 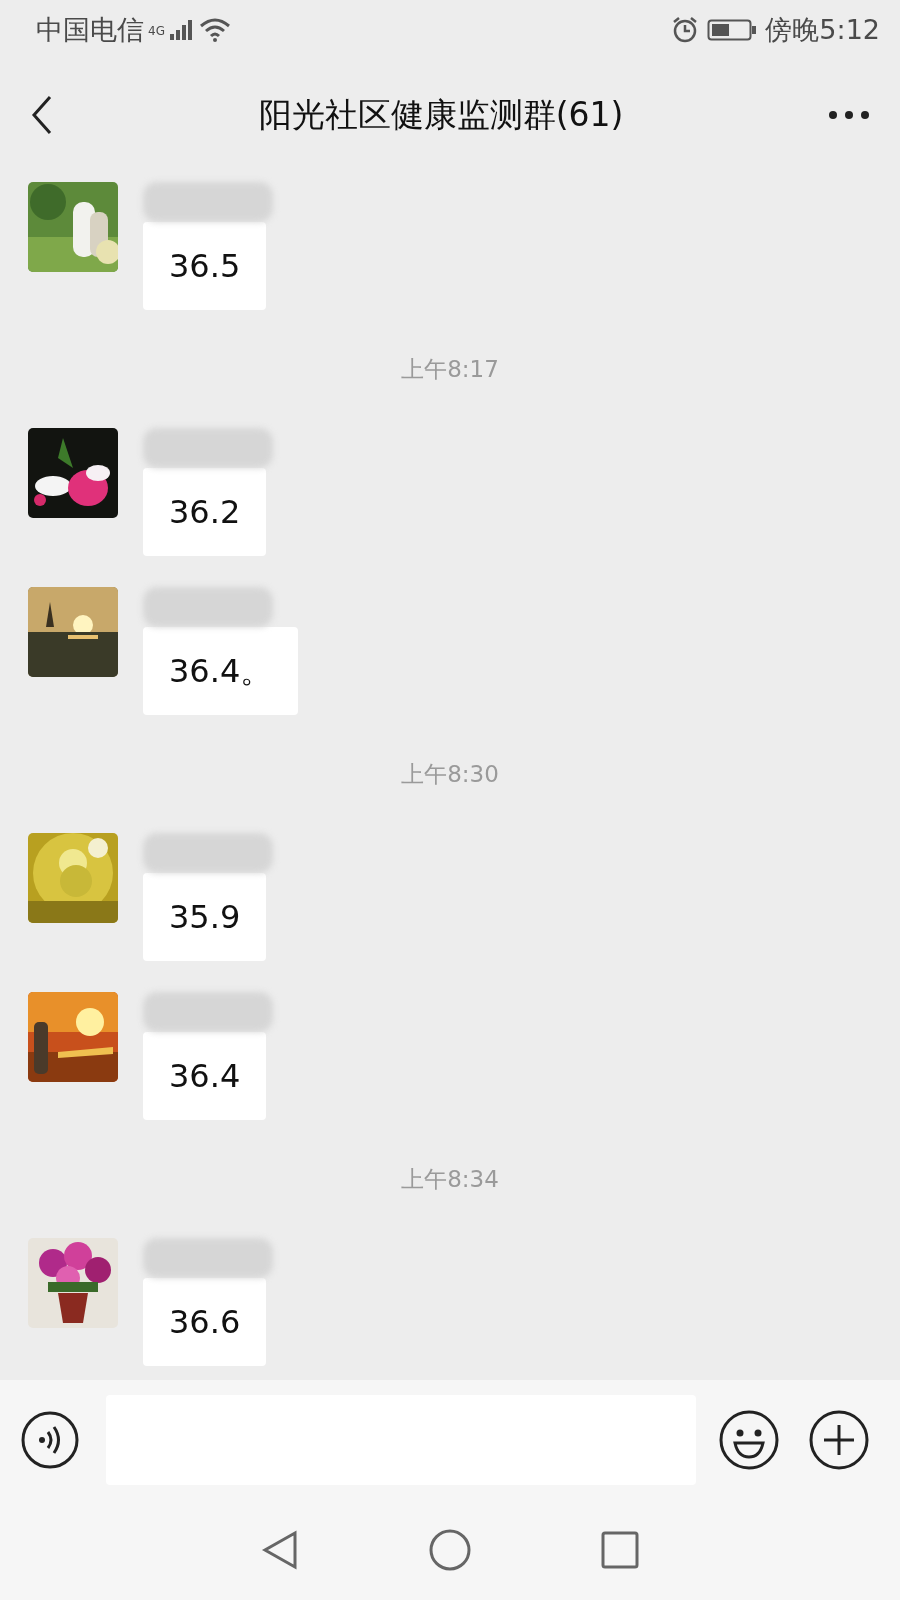 I want to click on message-bubble: 36.4, so click(x=205, y=1076).